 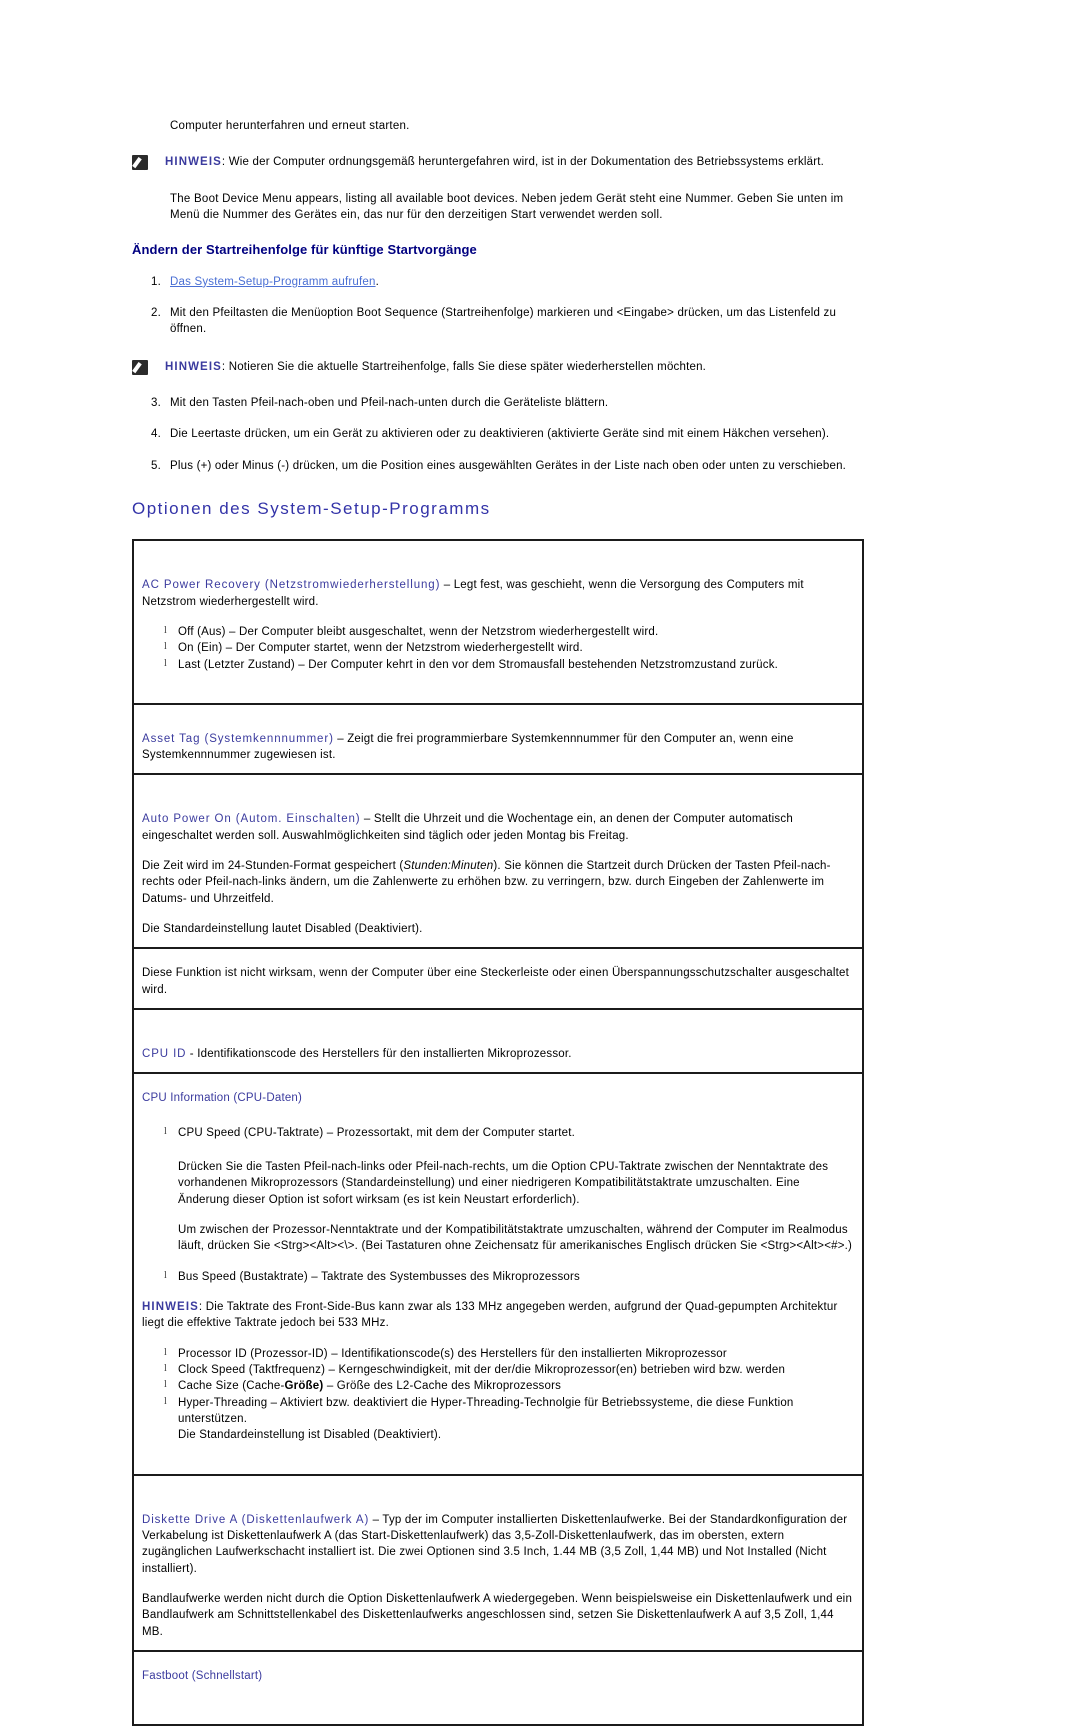 I want to click on step-number: 4., so click(x=156, y=434).